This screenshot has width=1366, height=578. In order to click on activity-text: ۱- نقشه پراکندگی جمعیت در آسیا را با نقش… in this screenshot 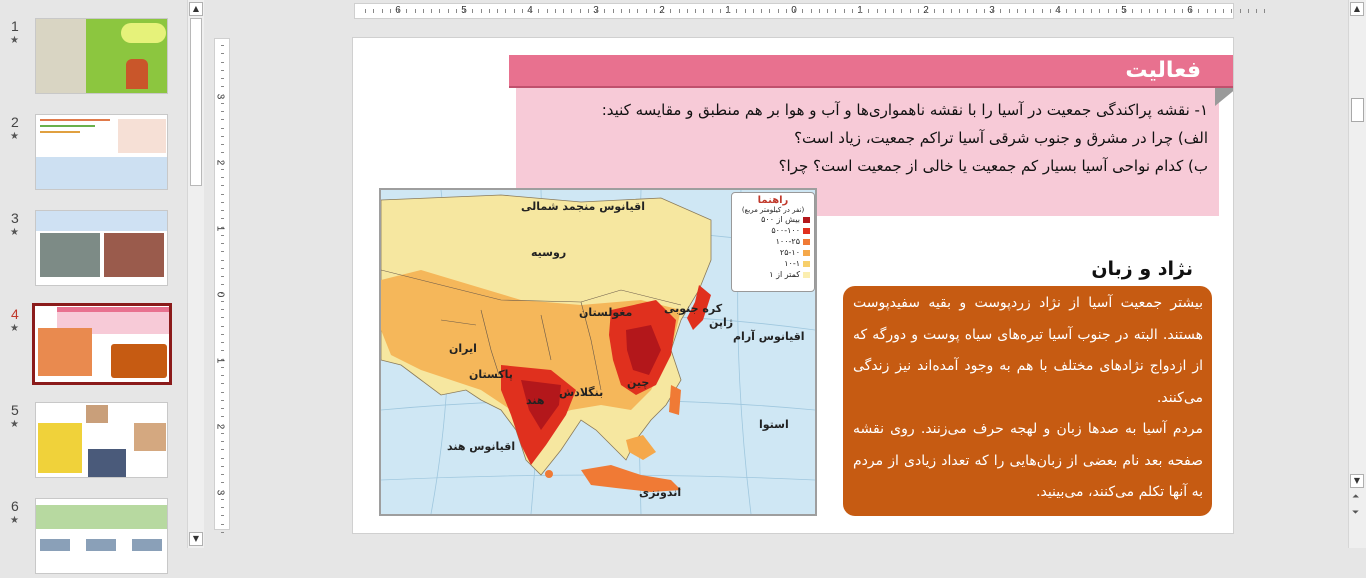, I will do `click(868, 138)`.